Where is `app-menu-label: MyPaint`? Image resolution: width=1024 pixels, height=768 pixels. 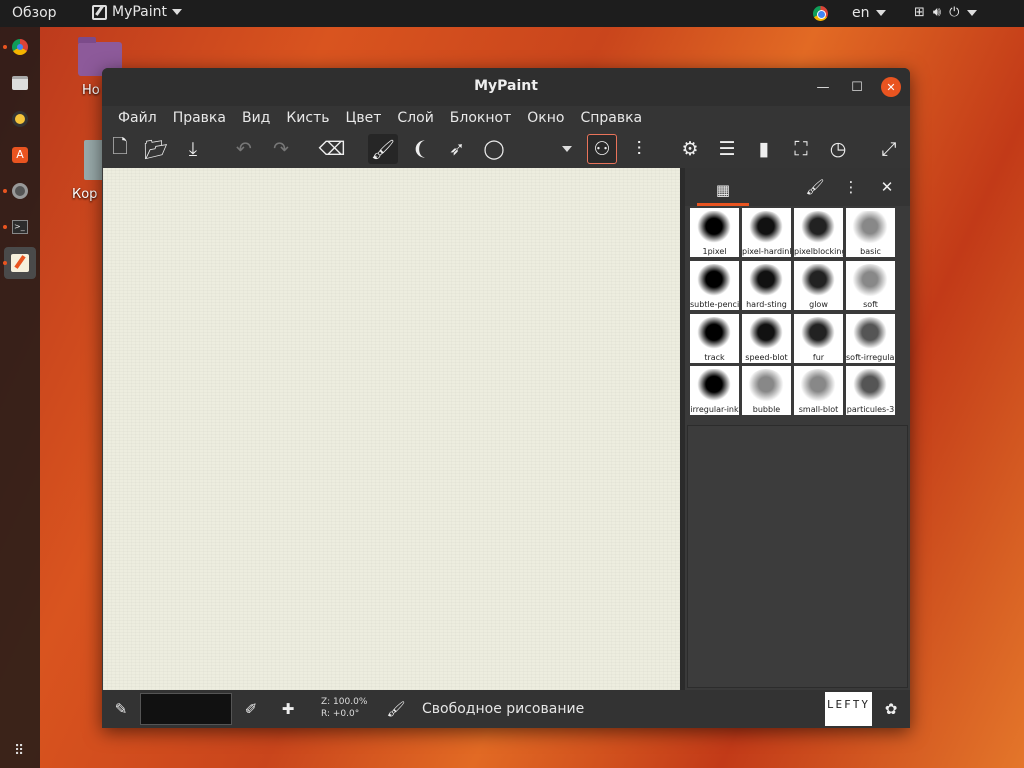
app-menu-label: MyPaint is located at coordinates (140, 12).